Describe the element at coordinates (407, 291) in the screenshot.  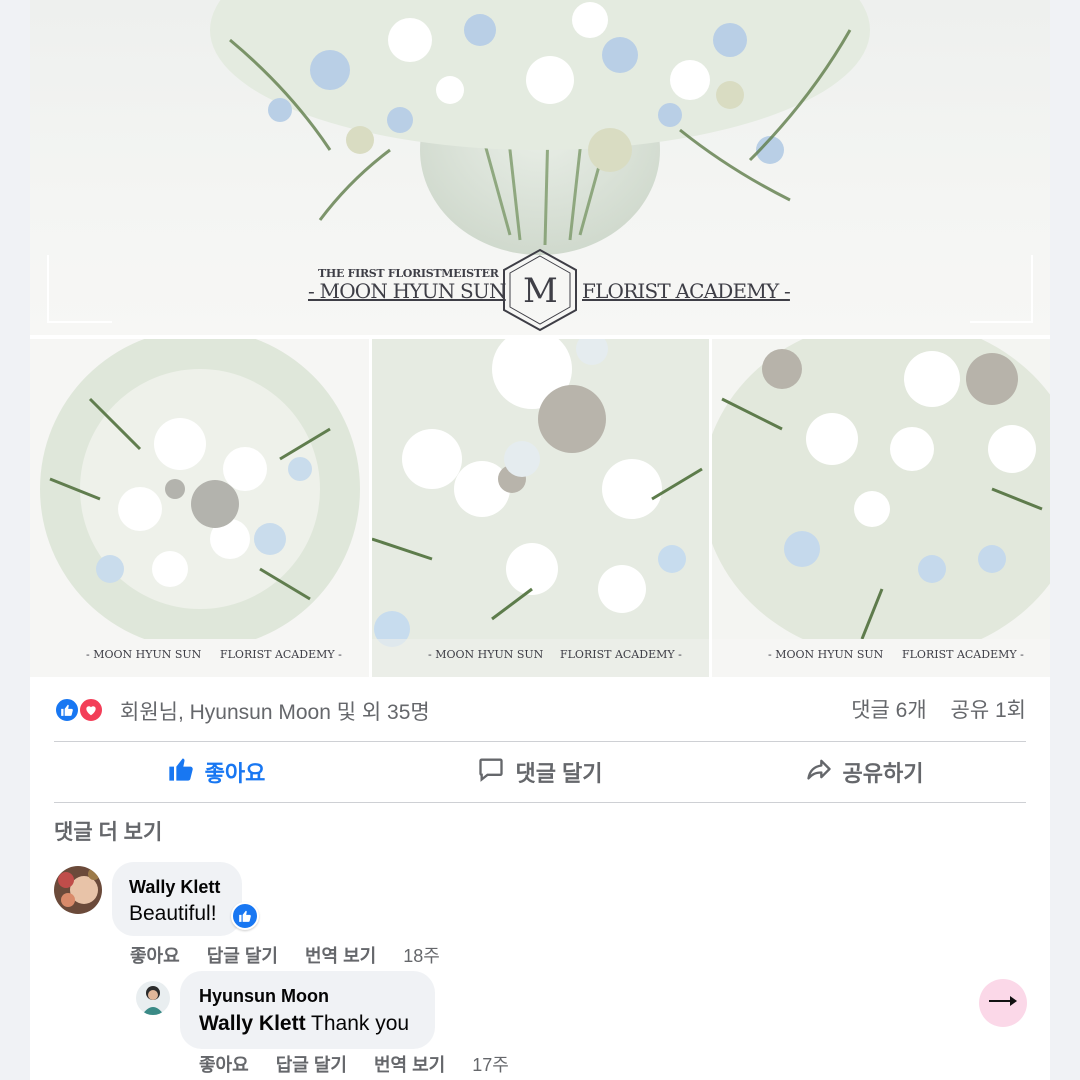
I see `watermark-left: - MOON HYUN SUN` at that location.